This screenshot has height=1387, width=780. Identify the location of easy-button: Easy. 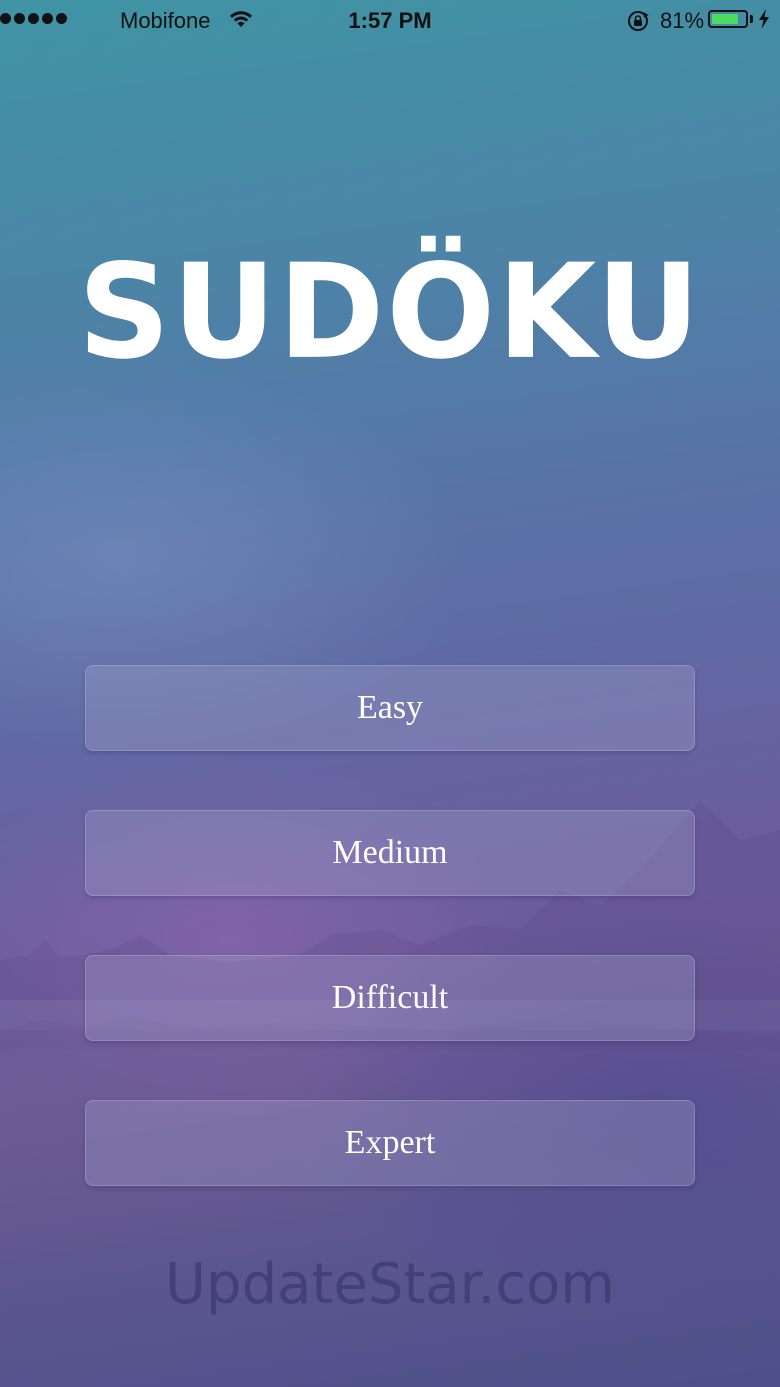
(390, 708).